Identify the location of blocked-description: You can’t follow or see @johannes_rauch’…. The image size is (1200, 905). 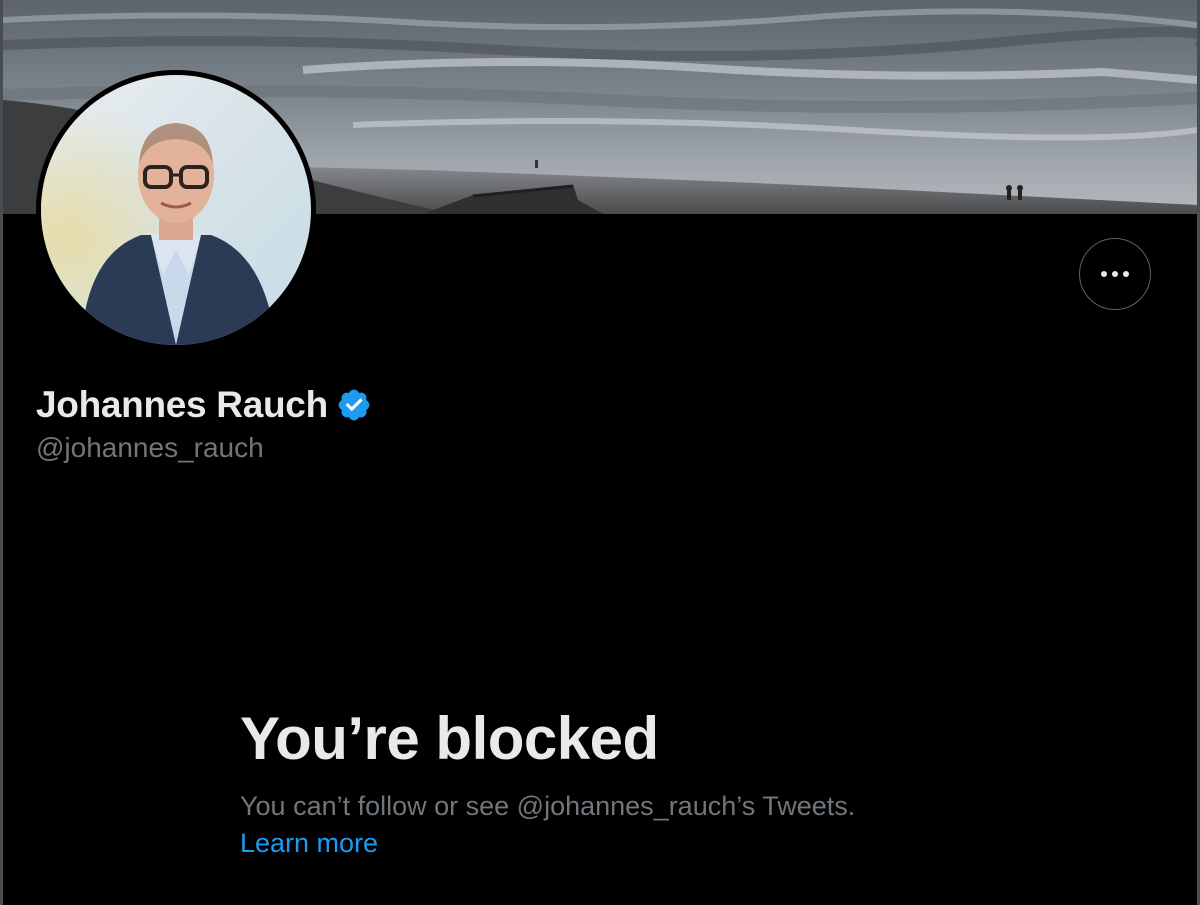
(548, 806).